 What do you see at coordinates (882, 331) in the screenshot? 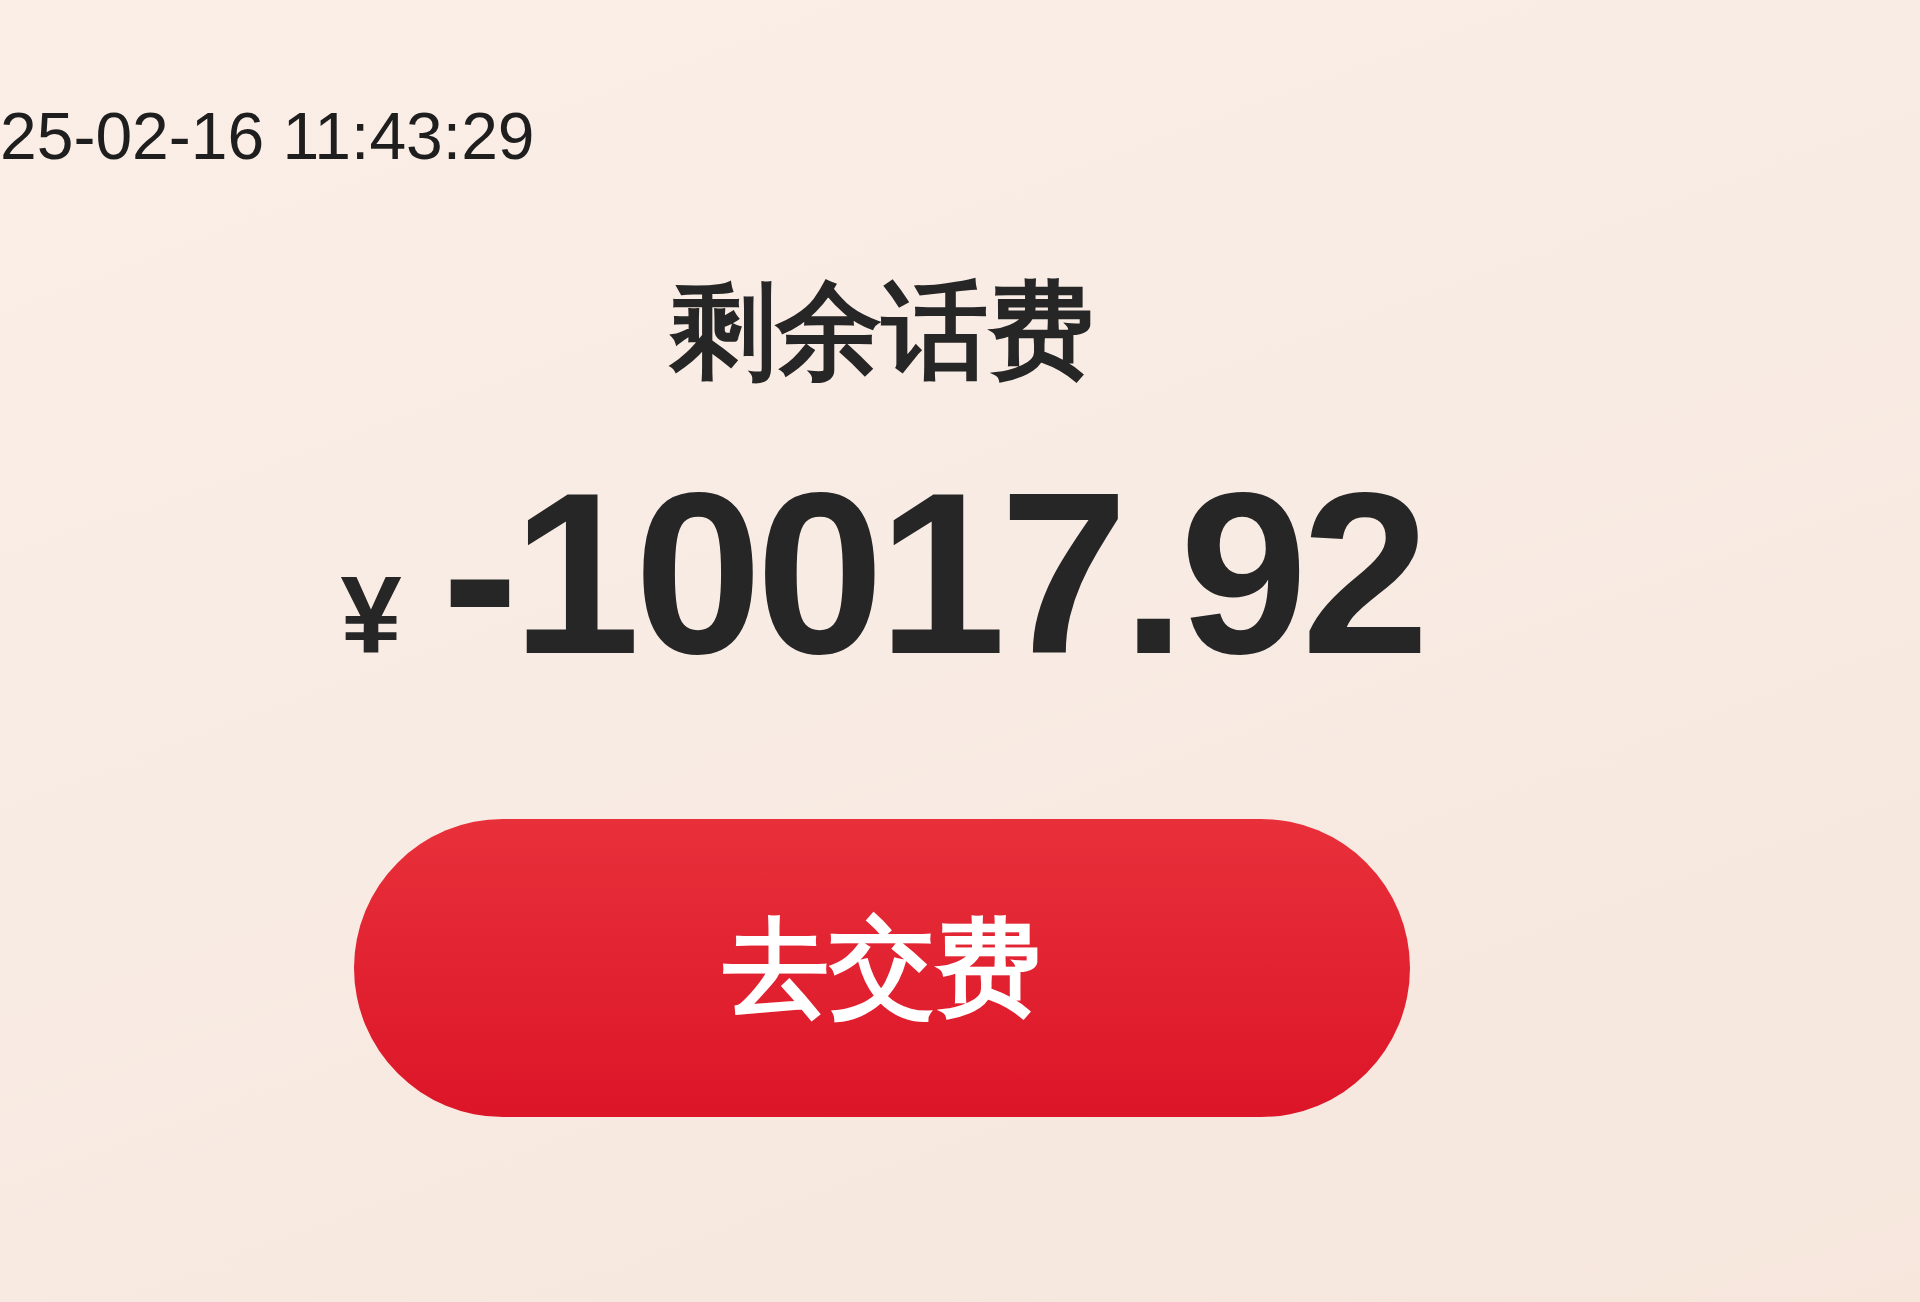
I see `balance-label: 剩余话费` at bounding box center [882, 331].